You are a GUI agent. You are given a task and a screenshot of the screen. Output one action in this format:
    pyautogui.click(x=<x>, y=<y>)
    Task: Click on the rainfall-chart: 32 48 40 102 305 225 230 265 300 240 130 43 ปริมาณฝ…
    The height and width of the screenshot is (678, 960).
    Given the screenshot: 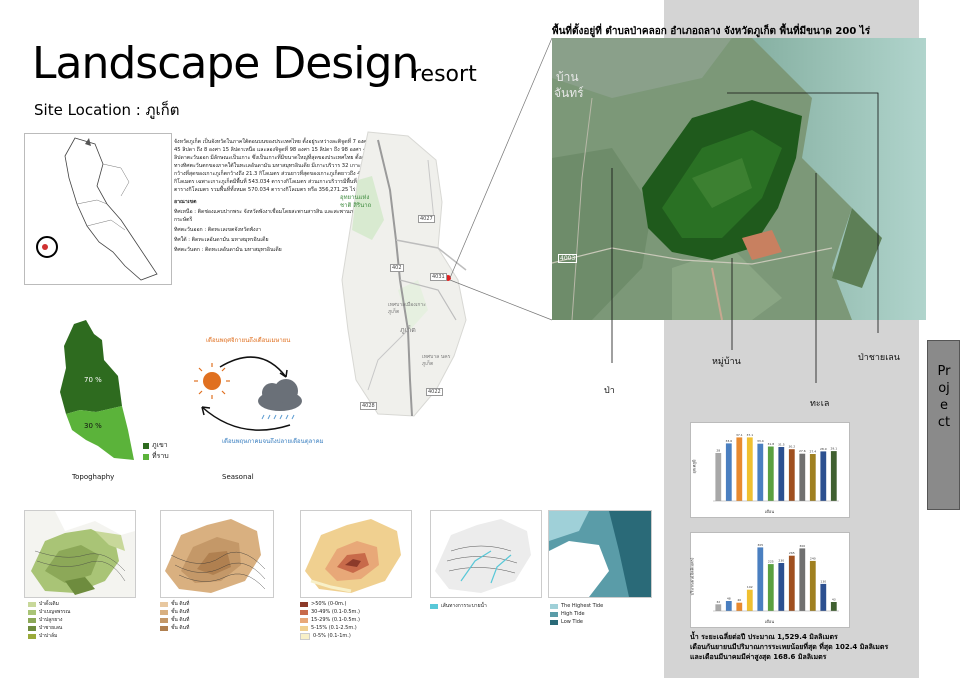 What is the action you would take?
    pyautogui.click(x=769, y=580)
    